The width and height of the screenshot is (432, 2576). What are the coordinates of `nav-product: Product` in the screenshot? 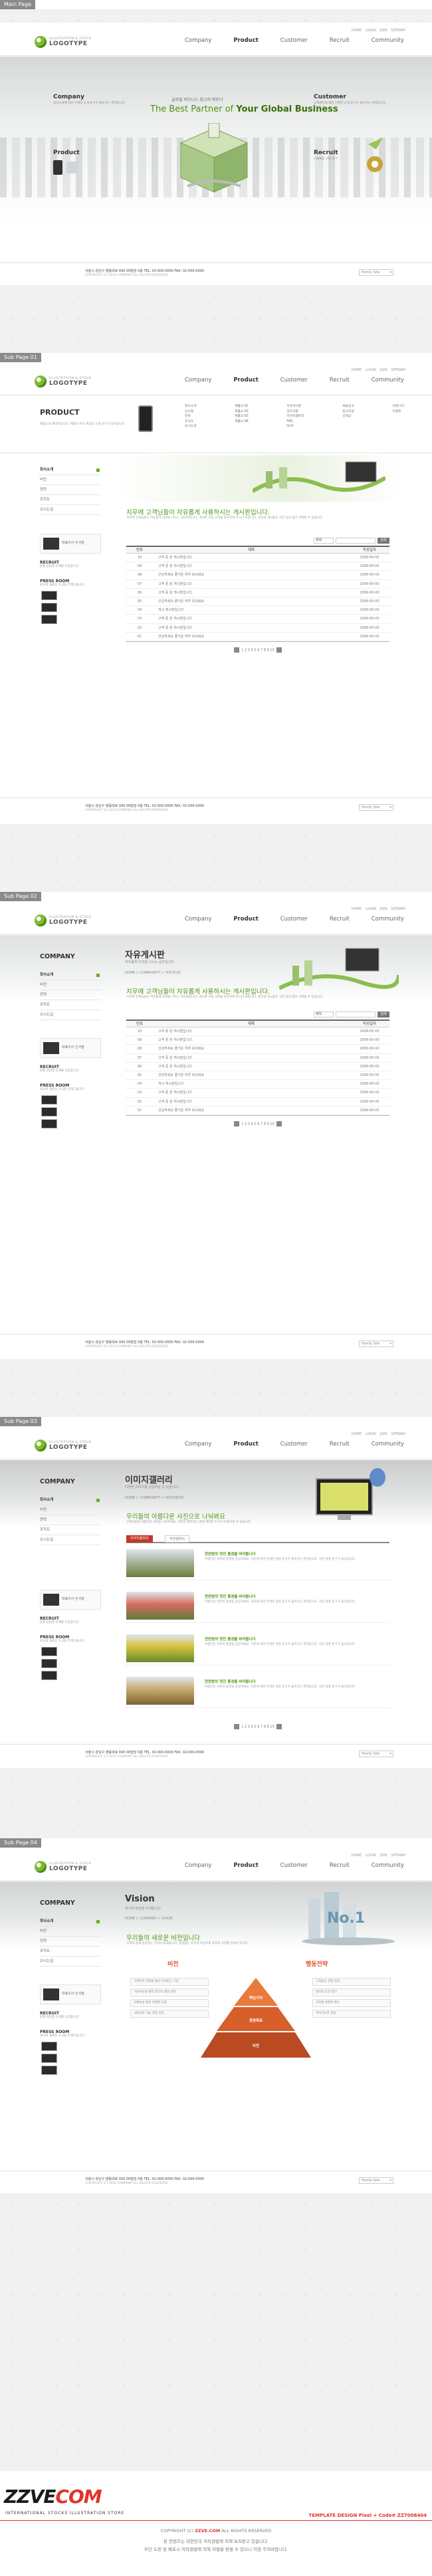 It's located at (246, 40).